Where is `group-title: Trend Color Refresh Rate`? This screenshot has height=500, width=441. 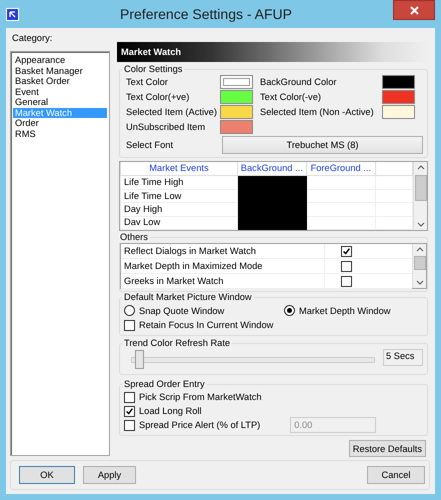 group-title: Trend Color Refresh Rate is located at coordinates (177, 343).